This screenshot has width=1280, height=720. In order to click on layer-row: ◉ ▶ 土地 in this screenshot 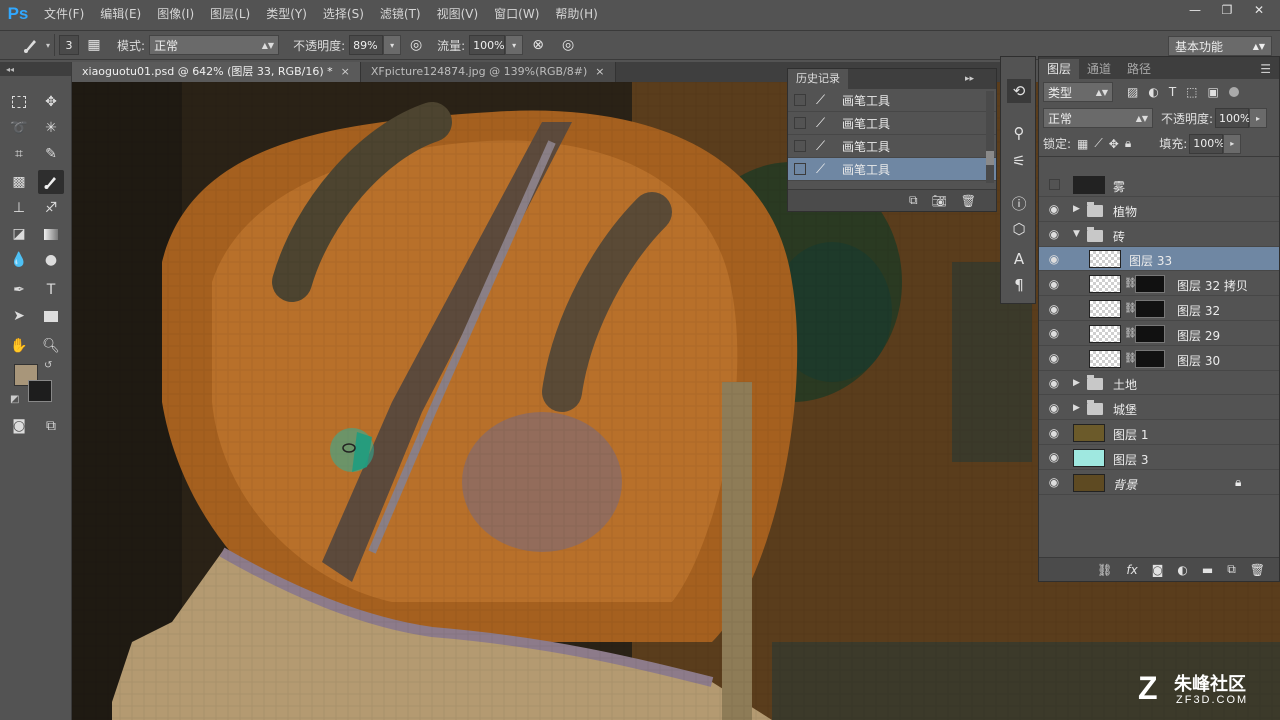, I will do `click(1159, 383)`.